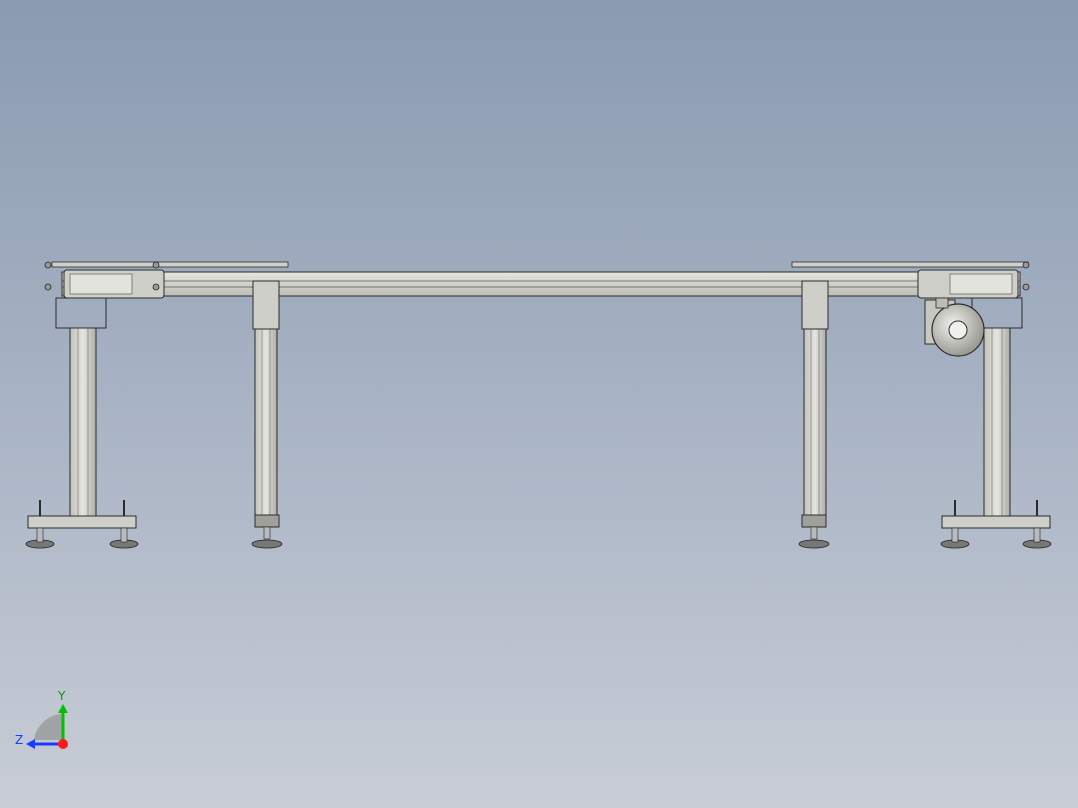 This screenshot has height=808, width=1078. What do you see at coordinates (48, 727) in the screenshot?
I see `triad-plane-icon` at bounding box center [48, 727].